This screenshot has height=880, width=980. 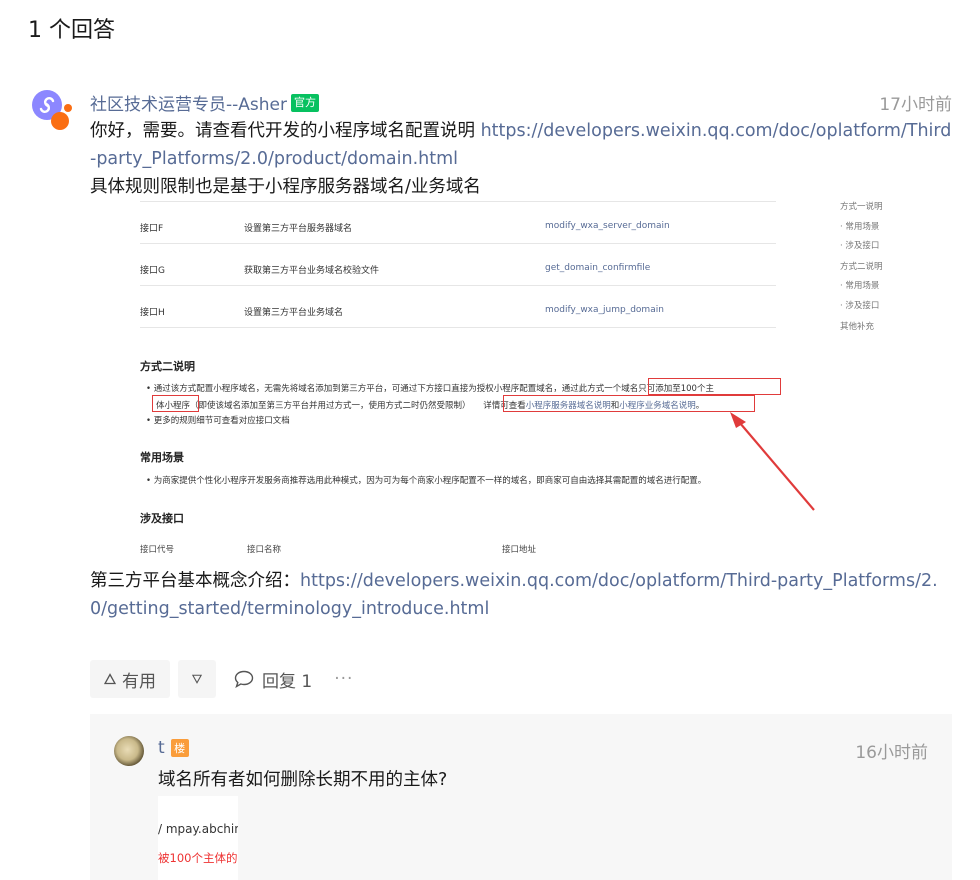 What do you see at coordinates (891, 753) in the screenshot?
I see `reply-timestamp: 16小时前` at bounding box center [891, 753].